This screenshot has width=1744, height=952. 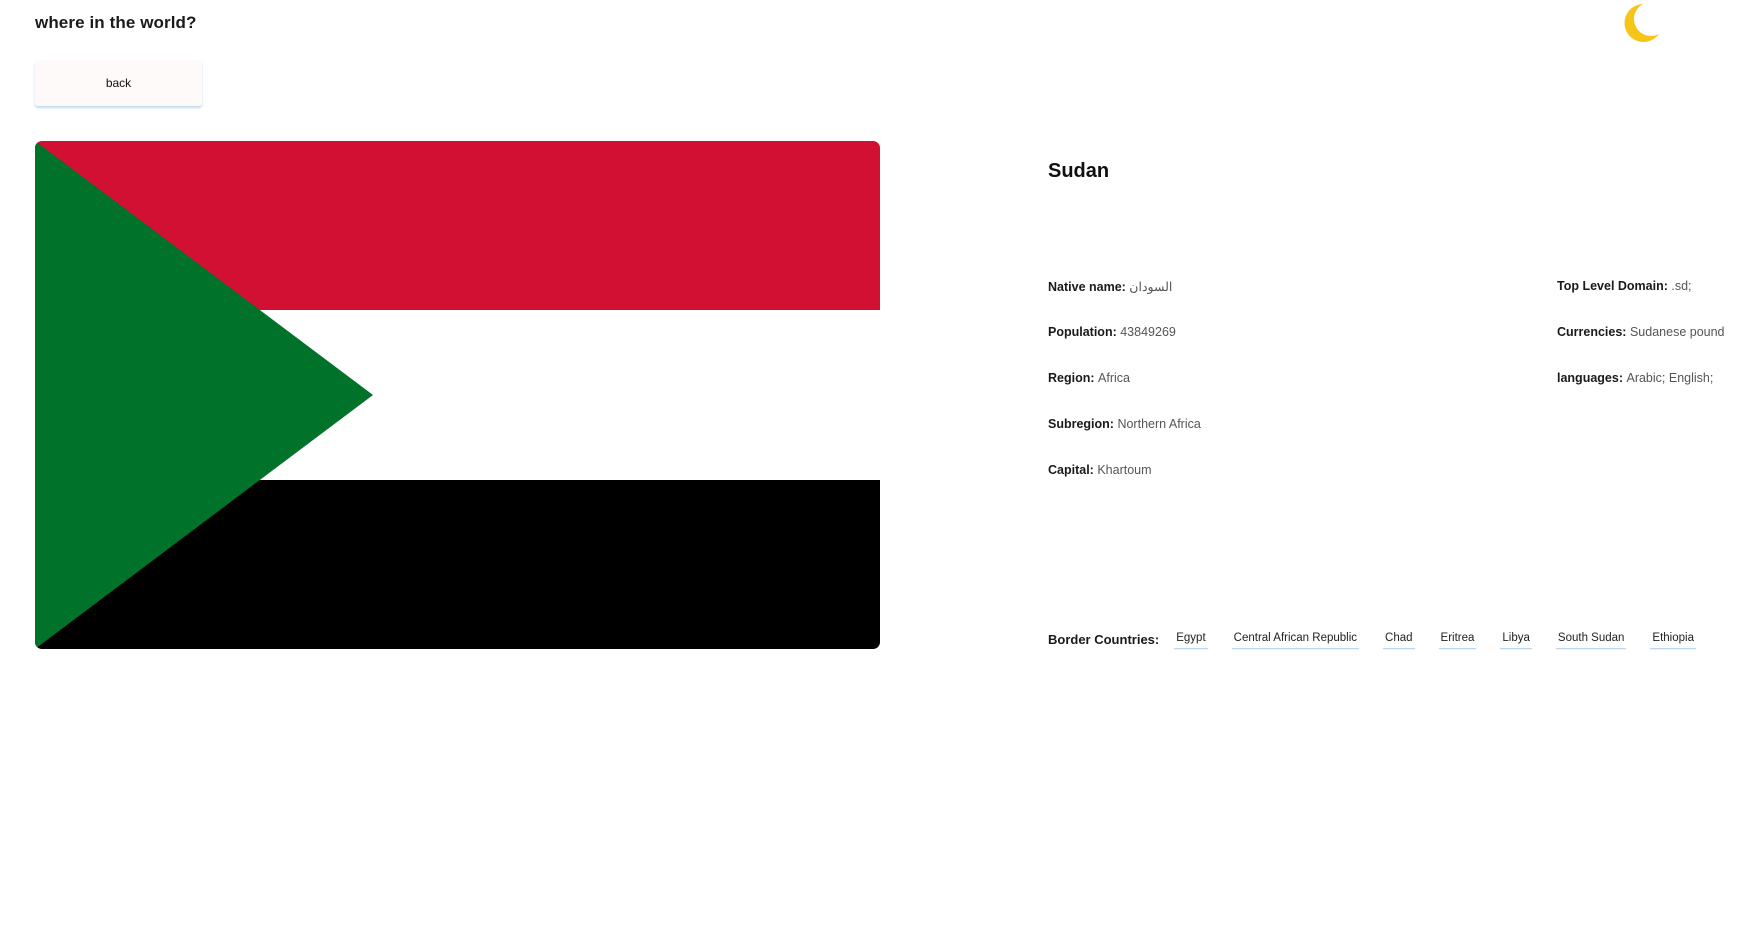 I want to click on region-label: Region:, so click(x=1071, y=378).